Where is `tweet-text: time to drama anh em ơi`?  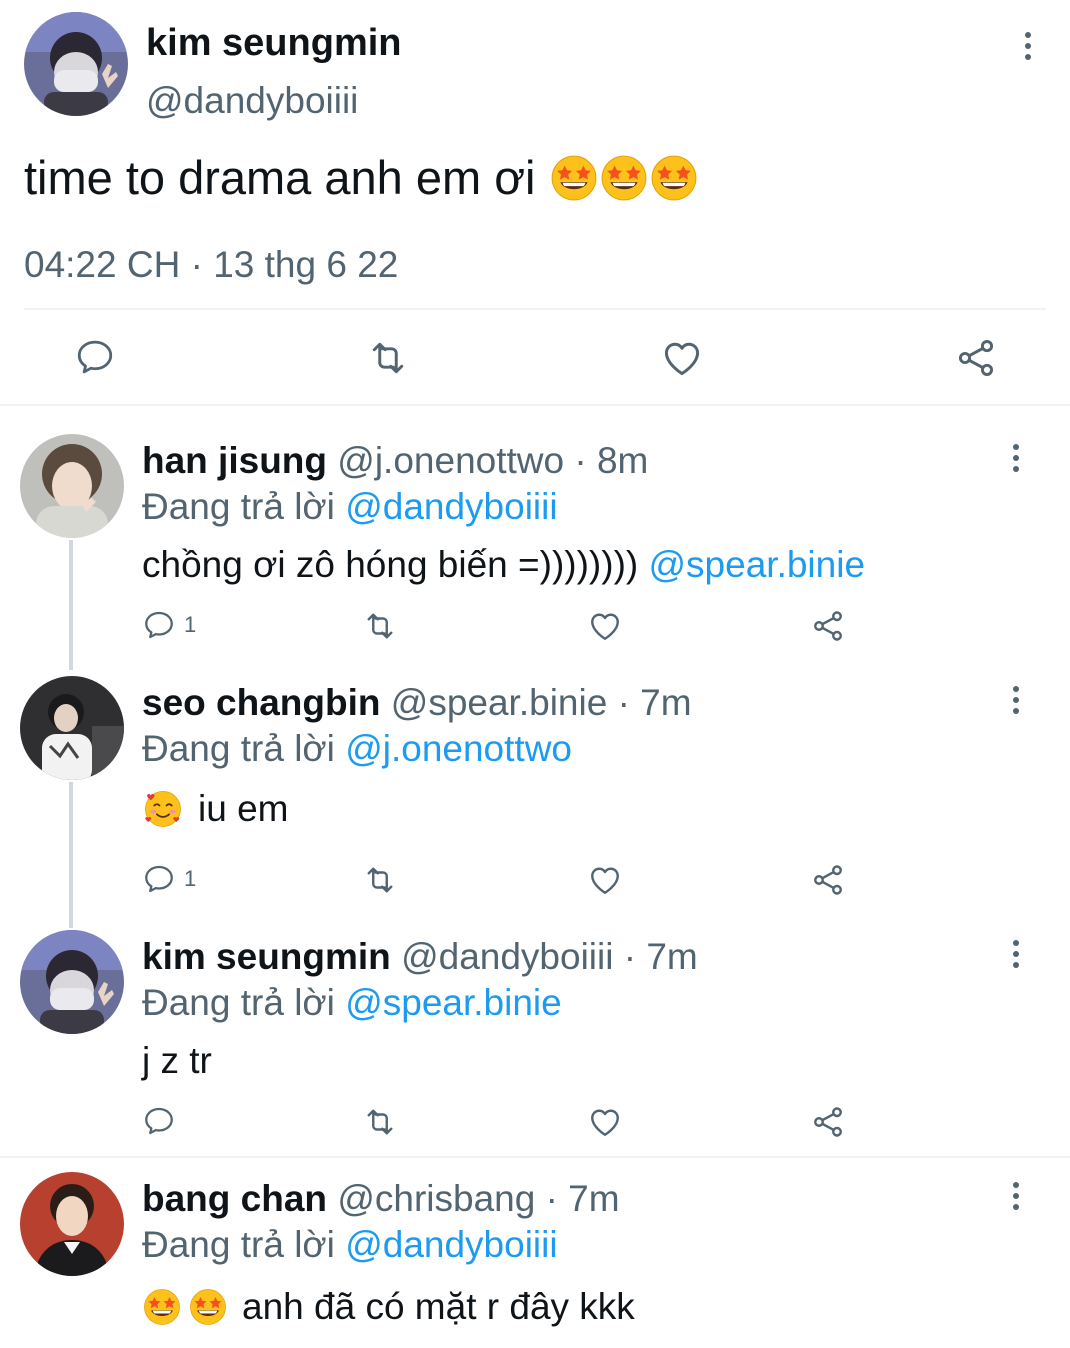 tweet-text: time to drama anh em ơi is located at coordinates (361, 177).